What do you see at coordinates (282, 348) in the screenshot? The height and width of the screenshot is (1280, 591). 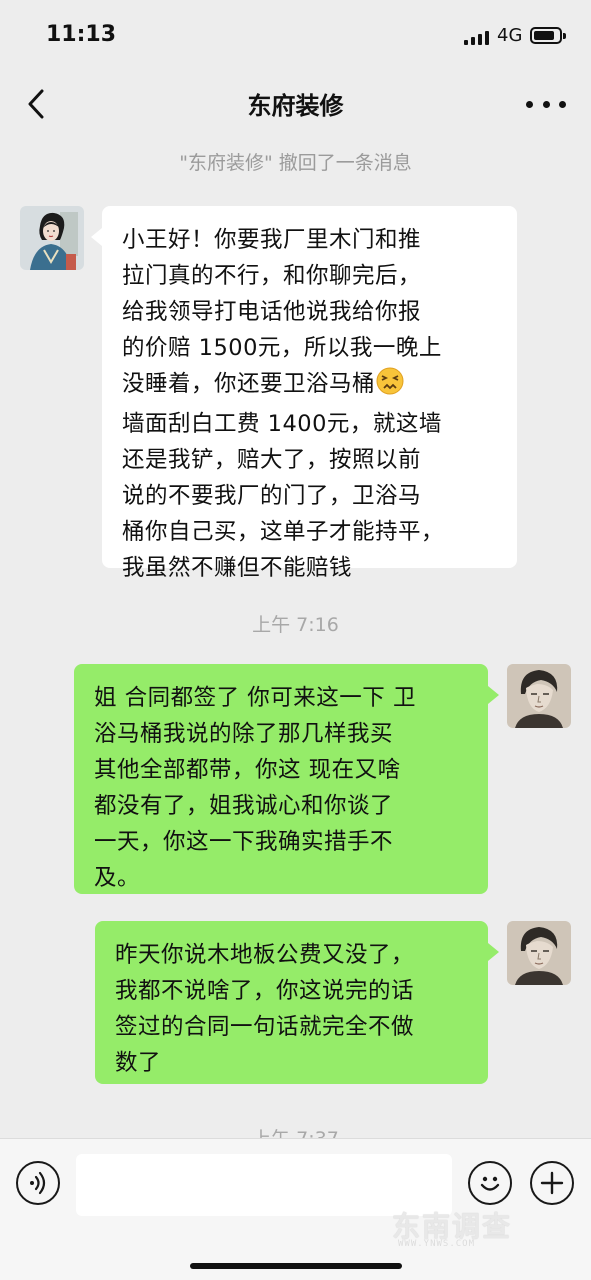 I see `message-line: 的价赔 1500元，所以我一晚上` at bounding box center [282, 348].